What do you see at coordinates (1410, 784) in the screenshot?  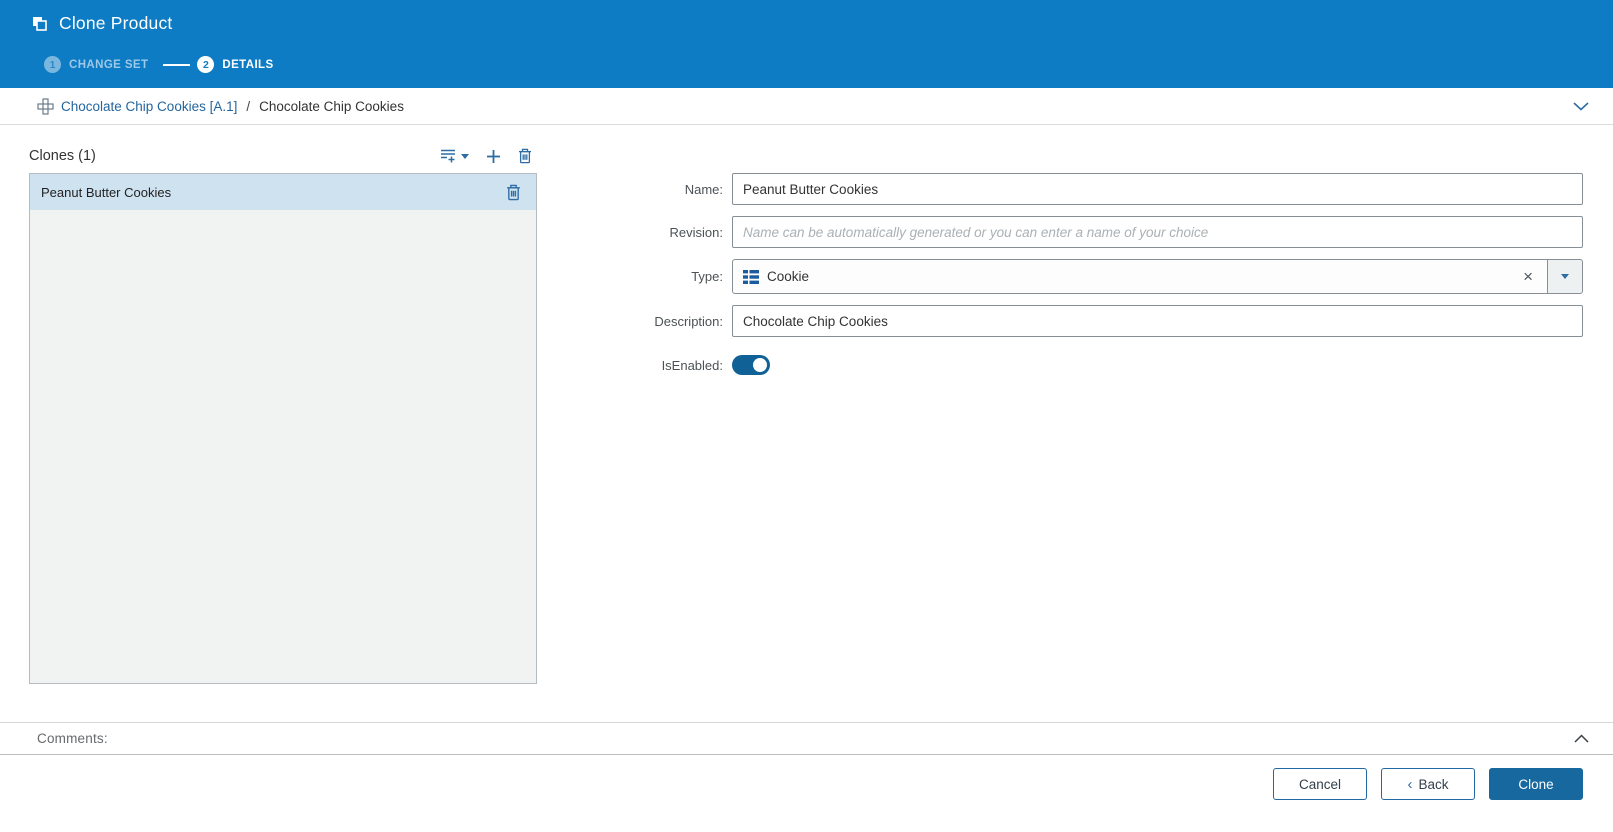 I see `chevron-left-icon: ‹` at bounding box center [1410, 784].